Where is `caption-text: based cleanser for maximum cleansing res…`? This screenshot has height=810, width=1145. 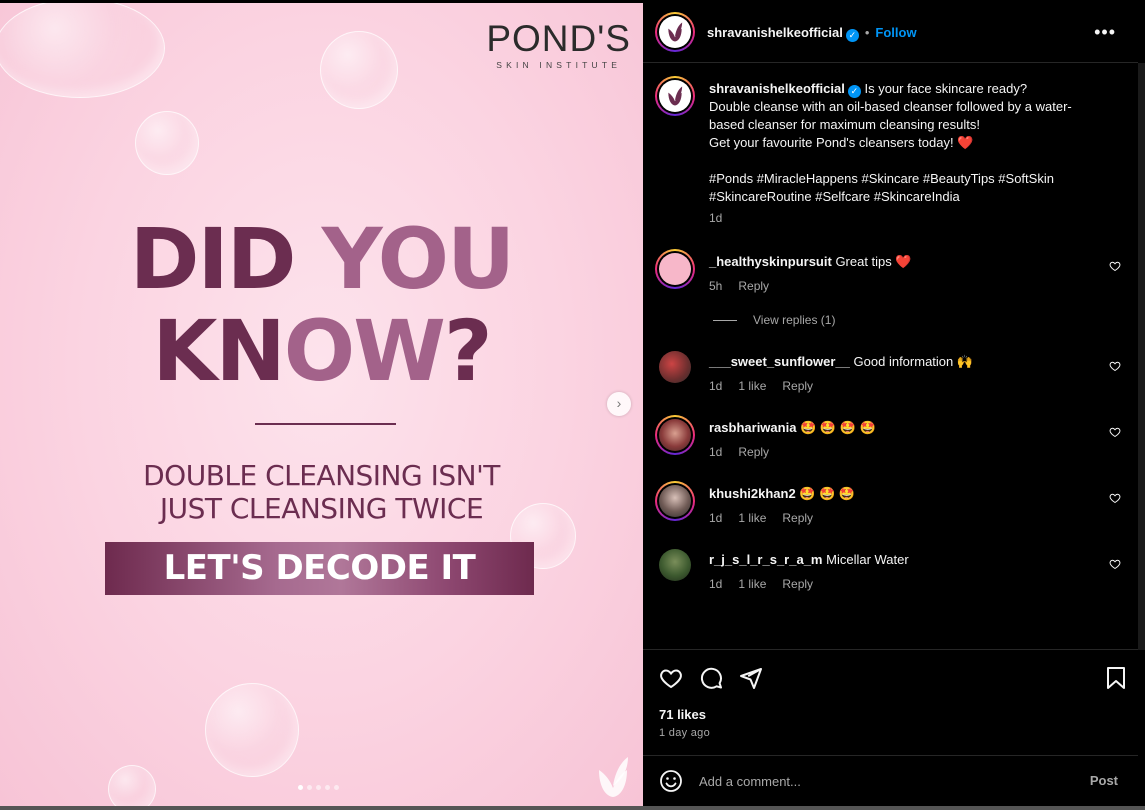
caption-text: based cleanser for maximum cleansing res… is located at coordinates (844, 124).